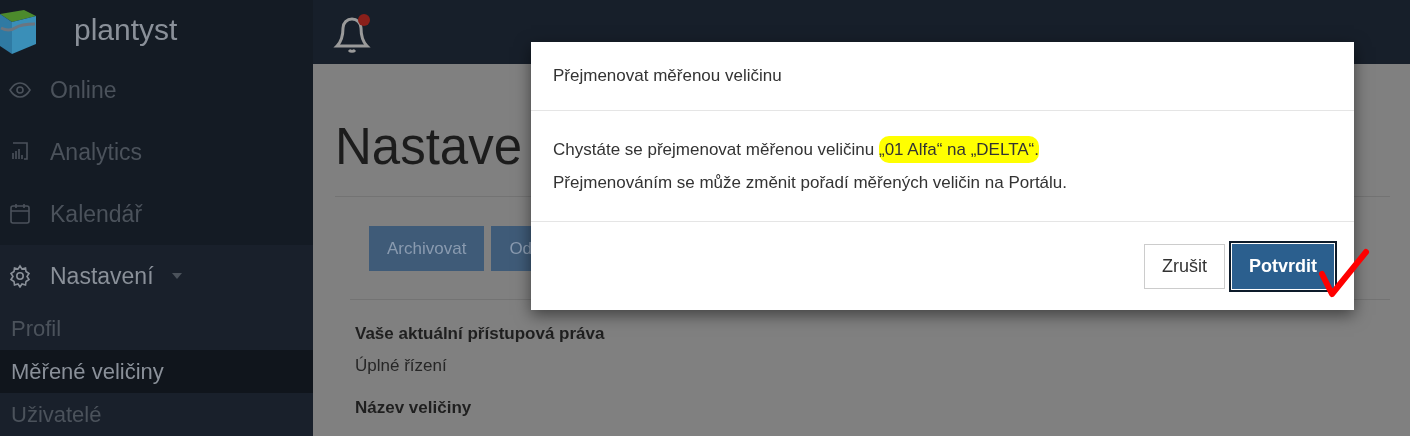 This screenshot has height=436, width=1410. I want to click on dialog-message: Přejmenováním se může změnit pořadí měřených veličin na Portálu., so click(810, 183).